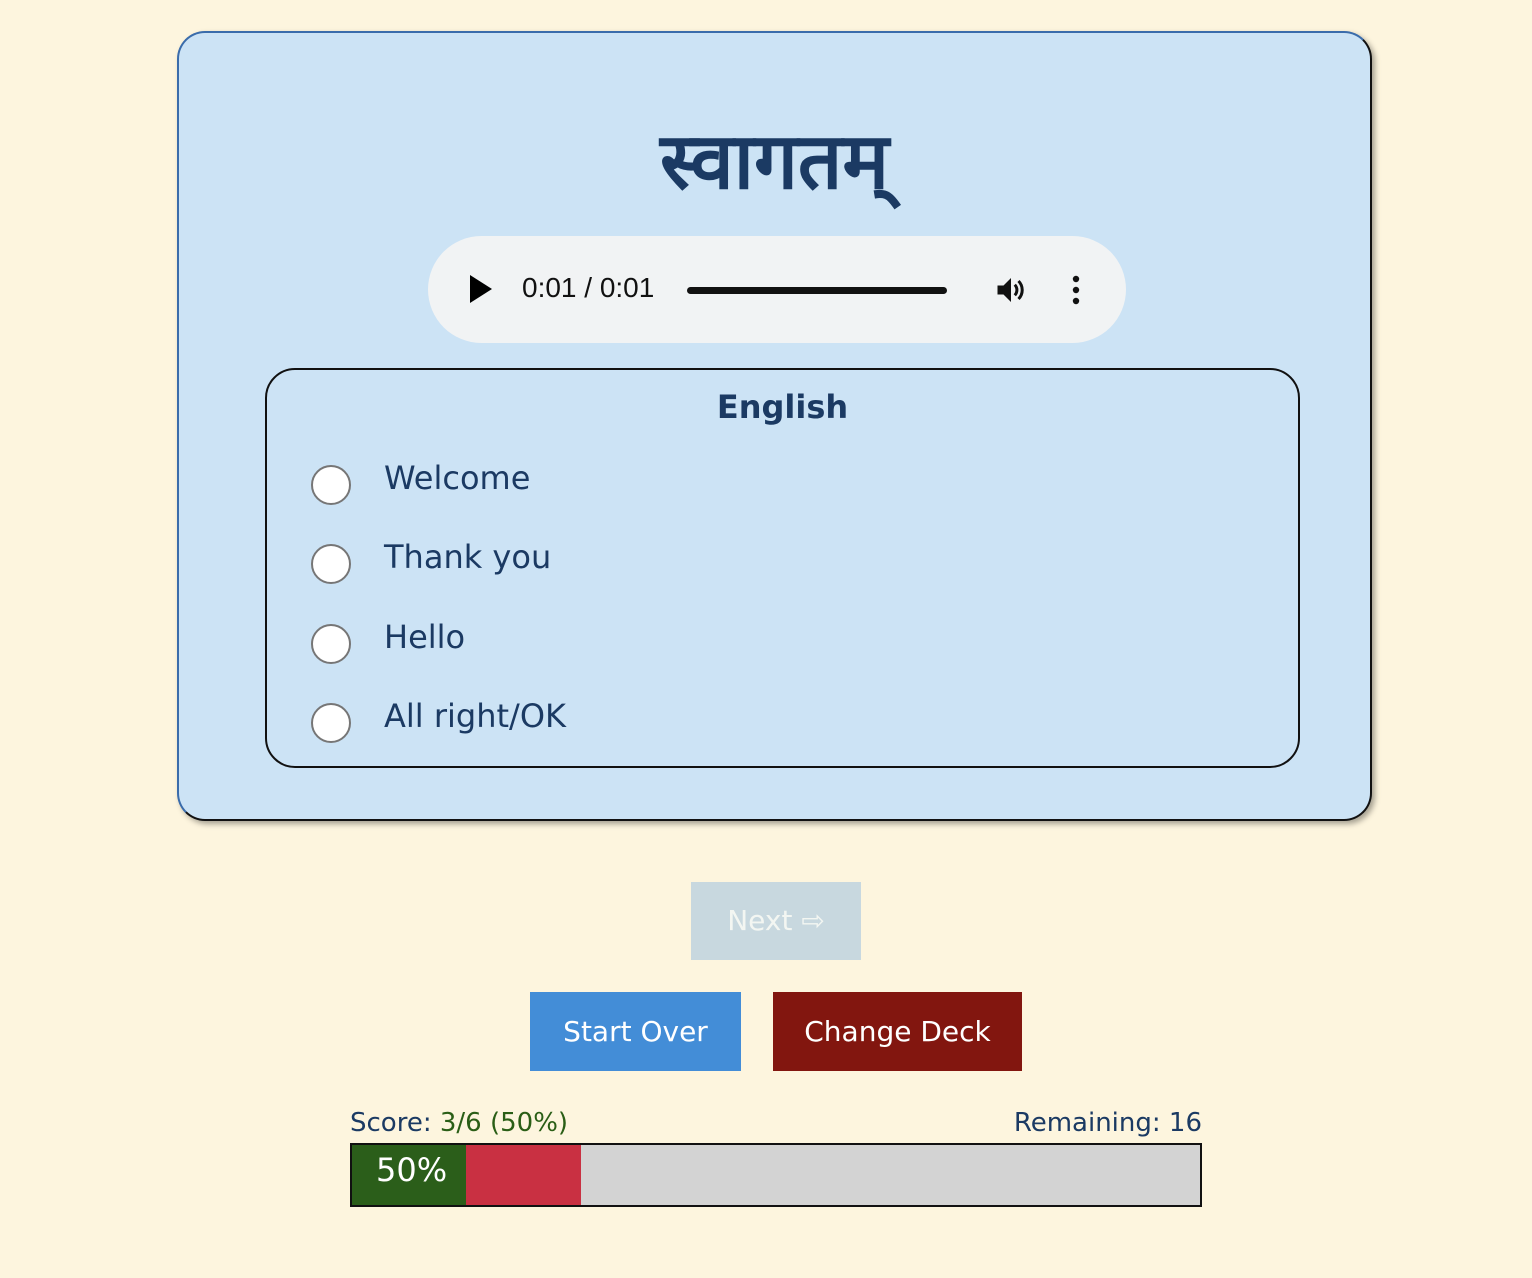 Image resolution: width=1532 pixels, height=1278 pixels. I want to click on option-hello: Hello, so click(611, 643).